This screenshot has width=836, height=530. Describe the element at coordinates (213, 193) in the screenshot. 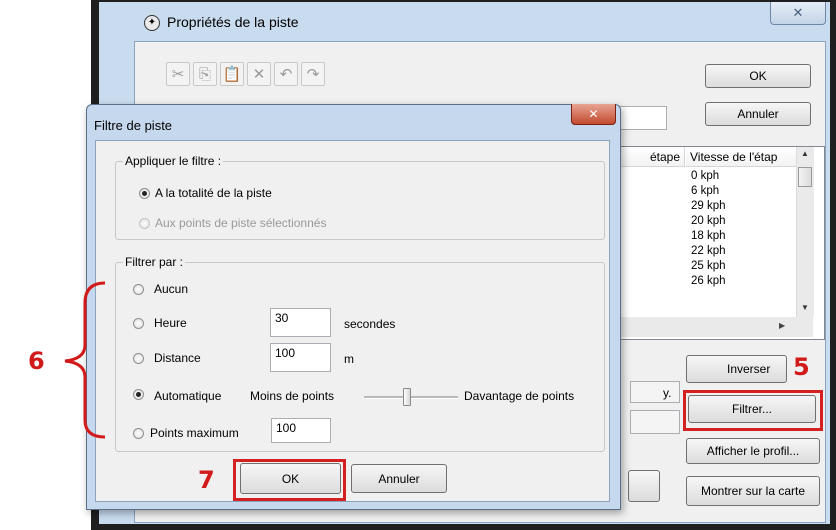

I see `apply-whole-track-label: A la totalité de la piste` at that location.